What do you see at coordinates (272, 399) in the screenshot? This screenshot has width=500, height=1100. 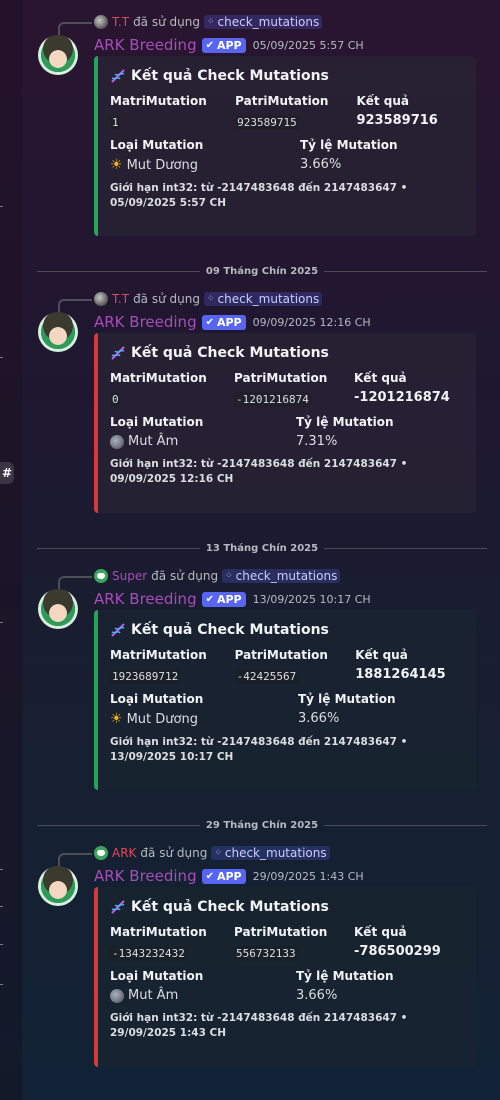 I see `patri-value: -1201216874` at bounding box center [272, 399].